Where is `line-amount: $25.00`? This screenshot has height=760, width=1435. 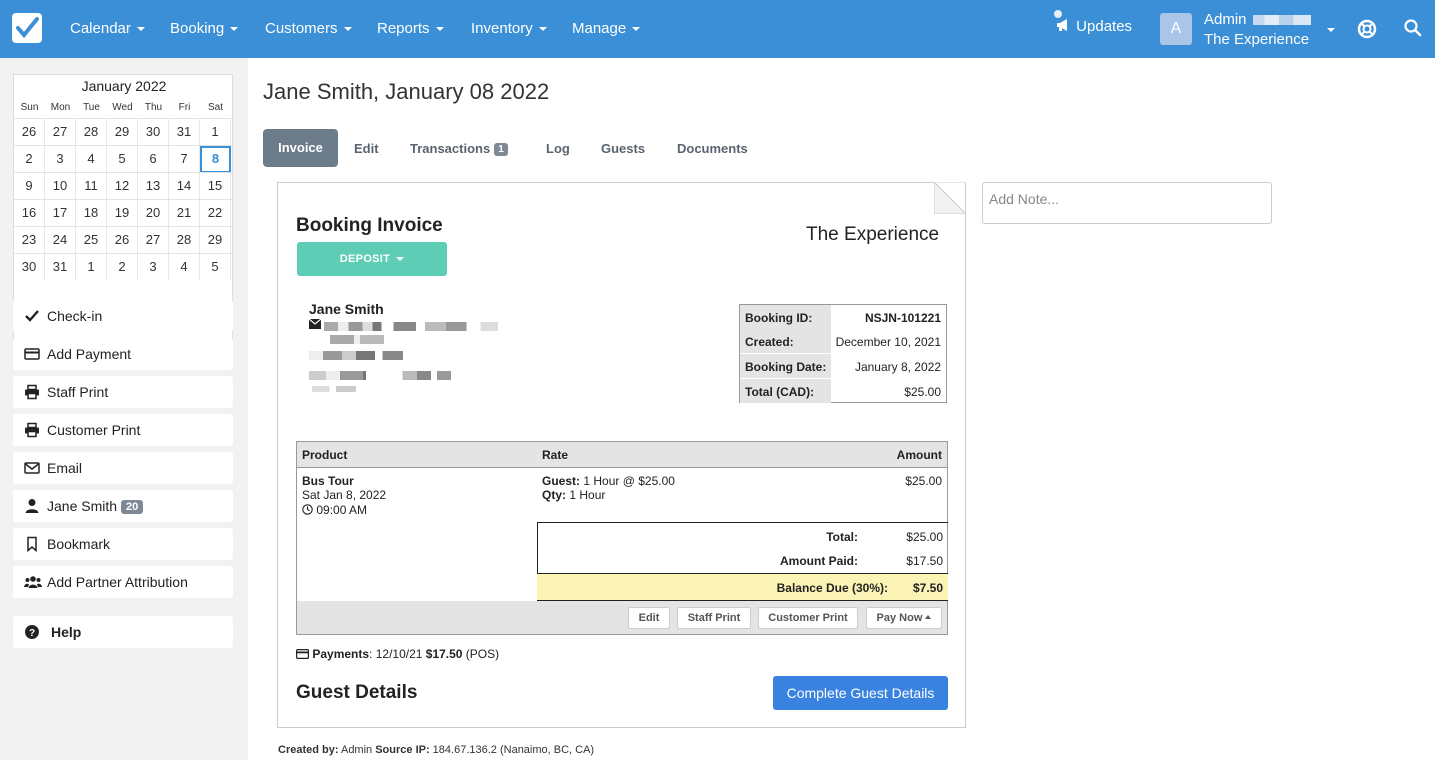
line-amount: $25.00 is located at coordinates (923, 481).